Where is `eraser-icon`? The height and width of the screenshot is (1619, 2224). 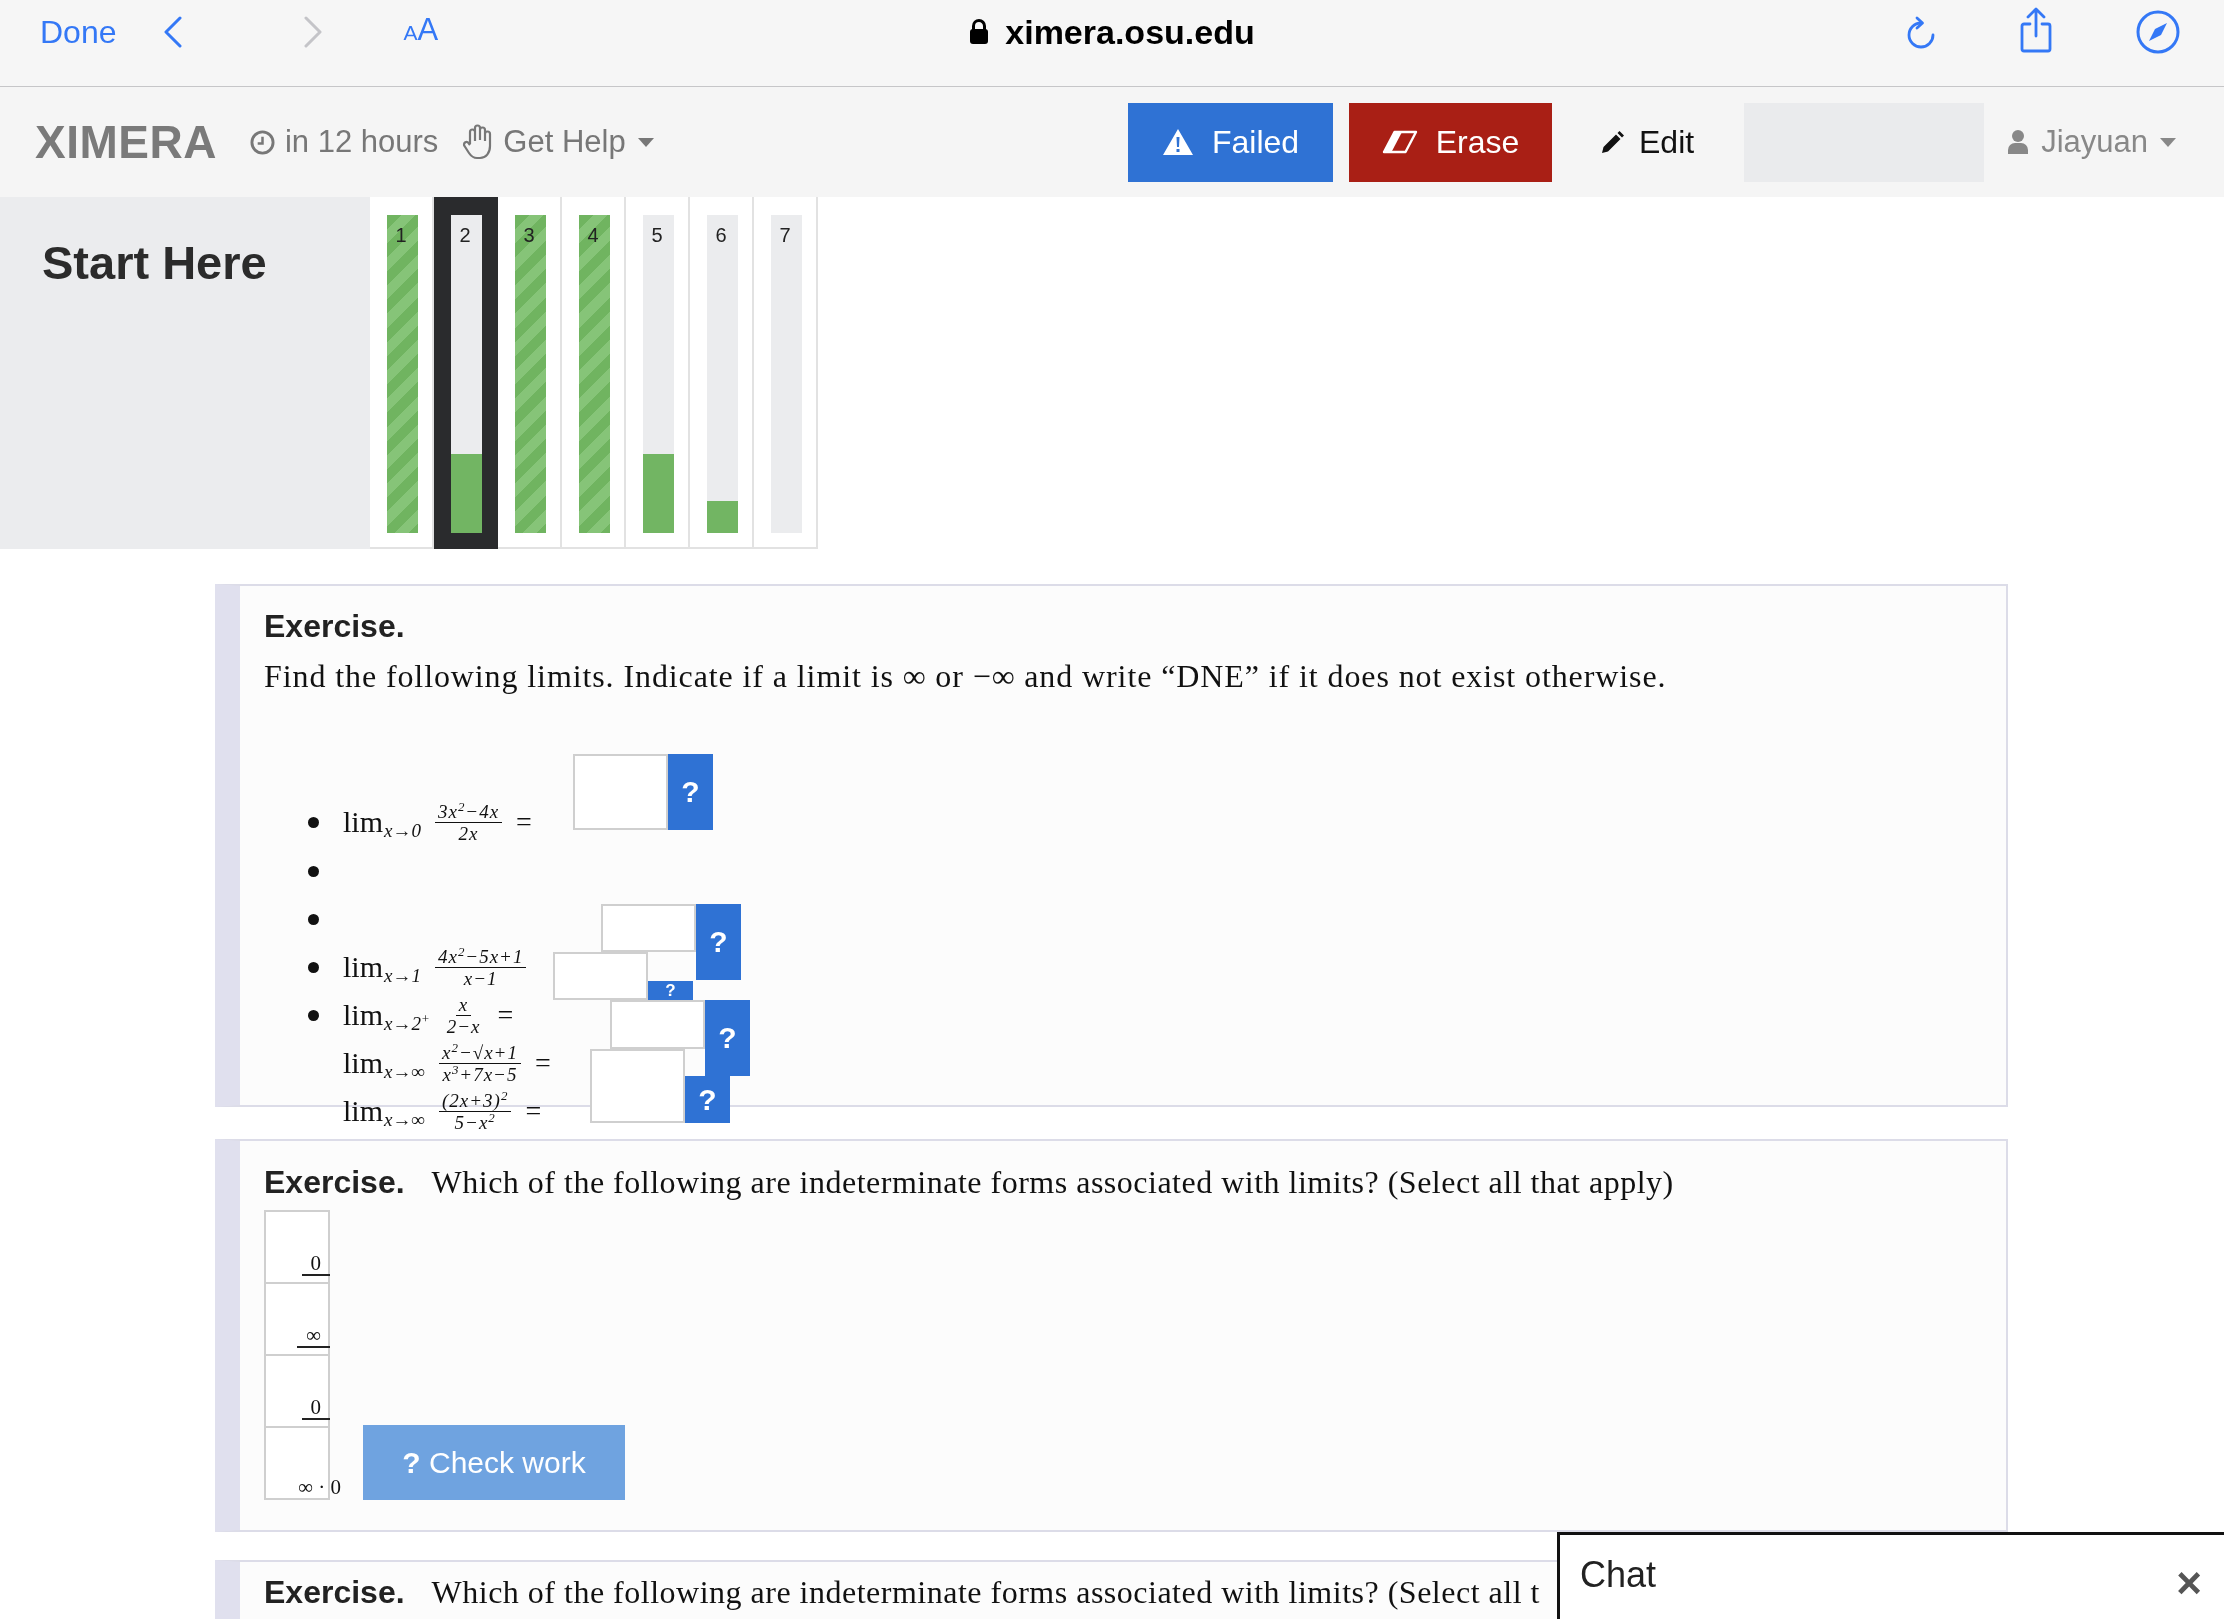 eraser-icon is located at coordinates (1399, 142).